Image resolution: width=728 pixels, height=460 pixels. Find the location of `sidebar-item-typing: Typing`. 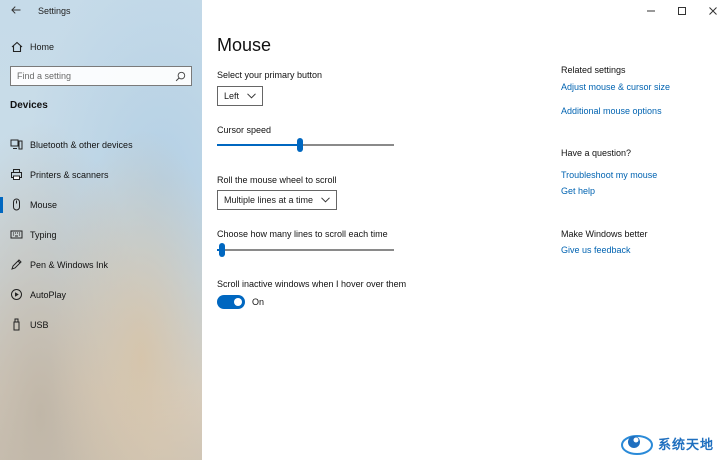

sidebar-item-typing: Typing is located at coordinates (101, 235).